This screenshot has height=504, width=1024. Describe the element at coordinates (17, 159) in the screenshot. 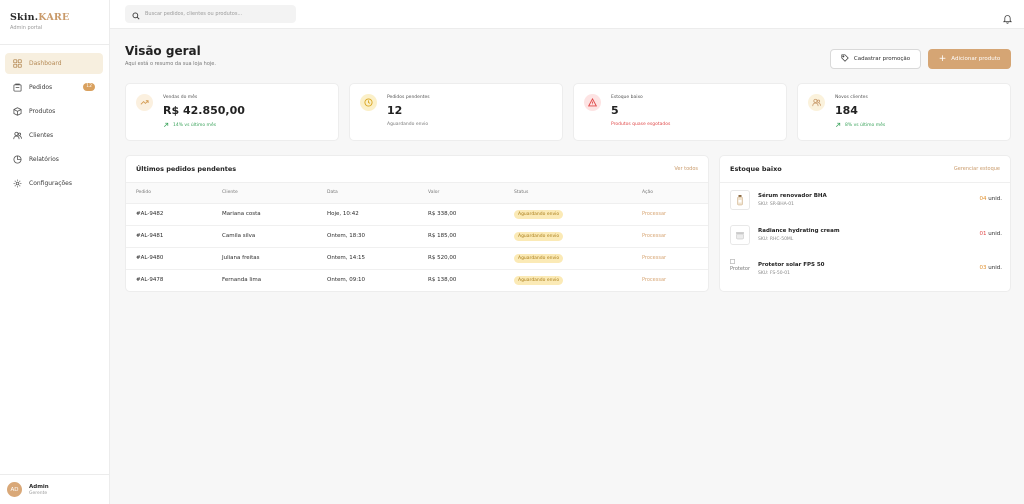

I see `chart-icon` at that location.